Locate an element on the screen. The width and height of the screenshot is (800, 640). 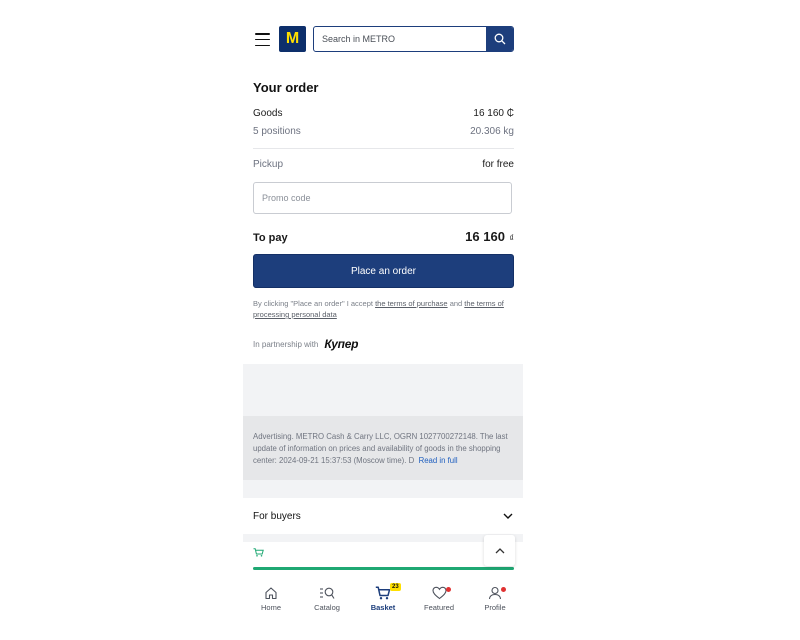
search-input is located at coordinates (400, 39).